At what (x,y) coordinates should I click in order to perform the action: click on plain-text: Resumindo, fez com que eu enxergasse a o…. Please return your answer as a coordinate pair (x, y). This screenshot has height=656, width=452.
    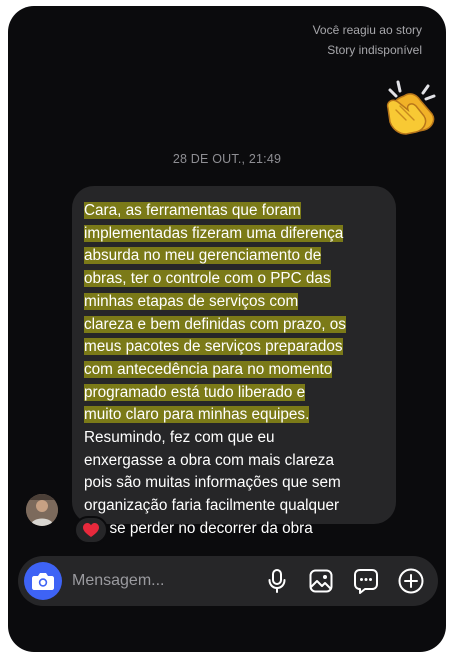
    Looking at the image, I should click on (212, 483).